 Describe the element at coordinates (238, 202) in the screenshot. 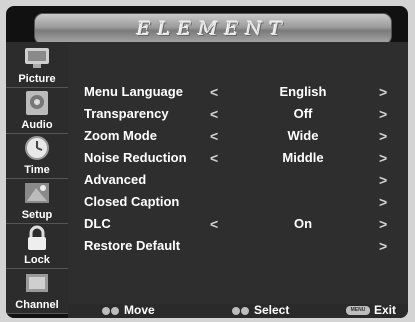

I see `menu-row-closed-caption: Closed Caption >` at that location.